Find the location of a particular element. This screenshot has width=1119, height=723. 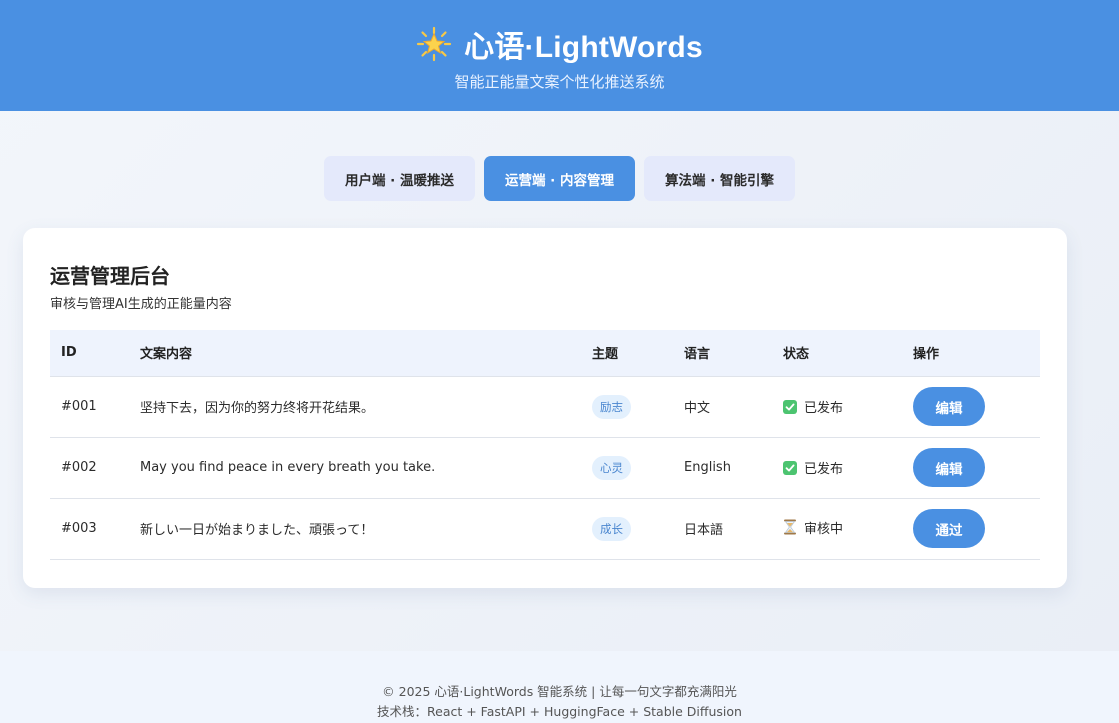

header-lang: 语言 is located at coordinates (722, 353).